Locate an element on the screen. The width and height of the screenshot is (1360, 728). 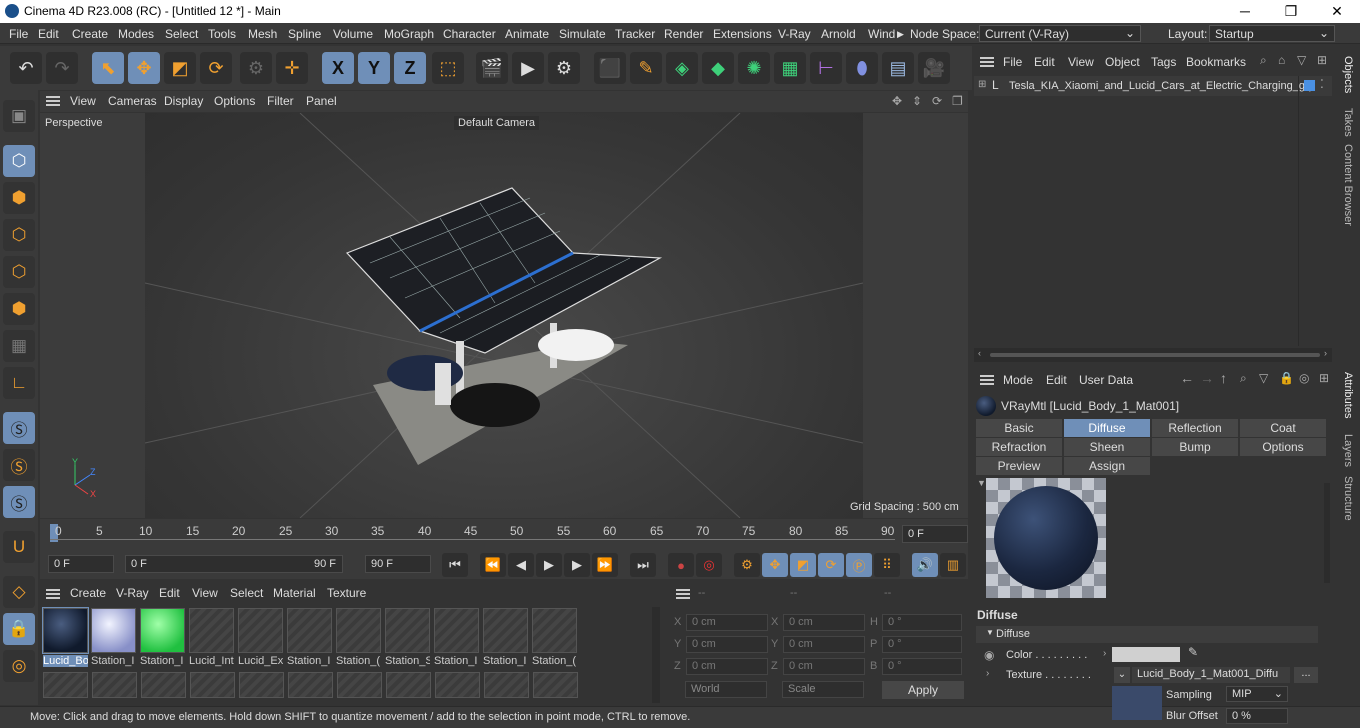
blur-offset-field: 0 % is located at coordinates (1257, 716).